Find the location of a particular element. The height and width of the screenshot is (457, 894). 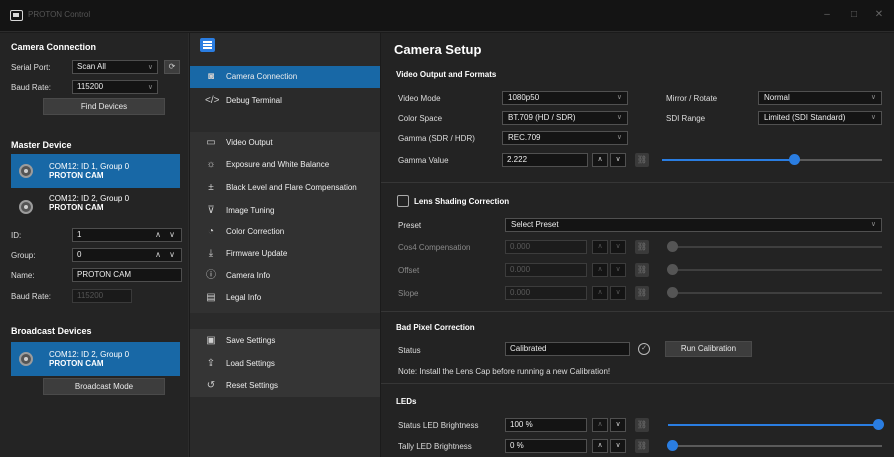

hamburger-menu-icon is located at coordinates (207, 45).